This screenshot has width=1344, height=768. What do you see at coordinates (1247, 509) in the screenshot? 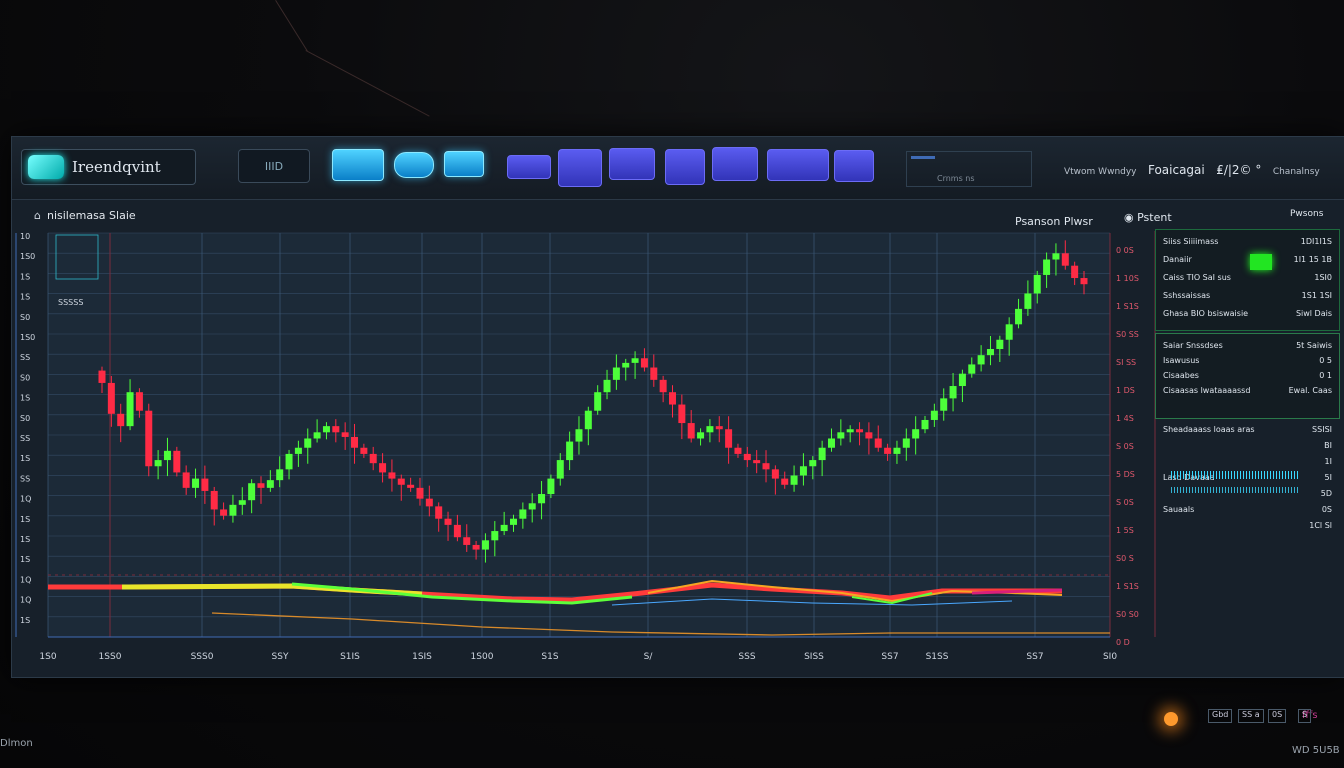
I see `side-row: Sauaals 0S` at bounding box center [1247, 509].